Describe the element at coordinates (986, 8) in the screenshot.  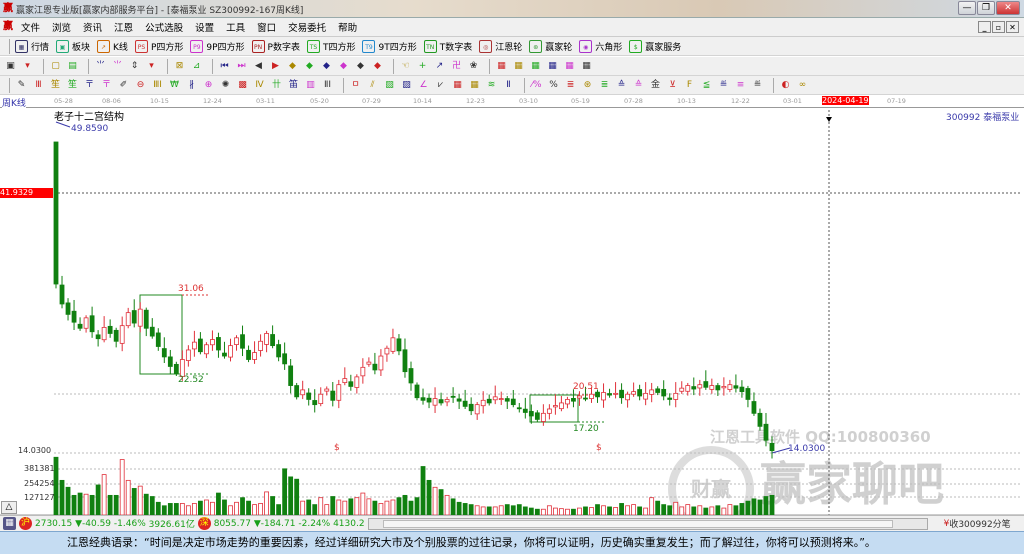
I see `restore-button: ❐` at that location.